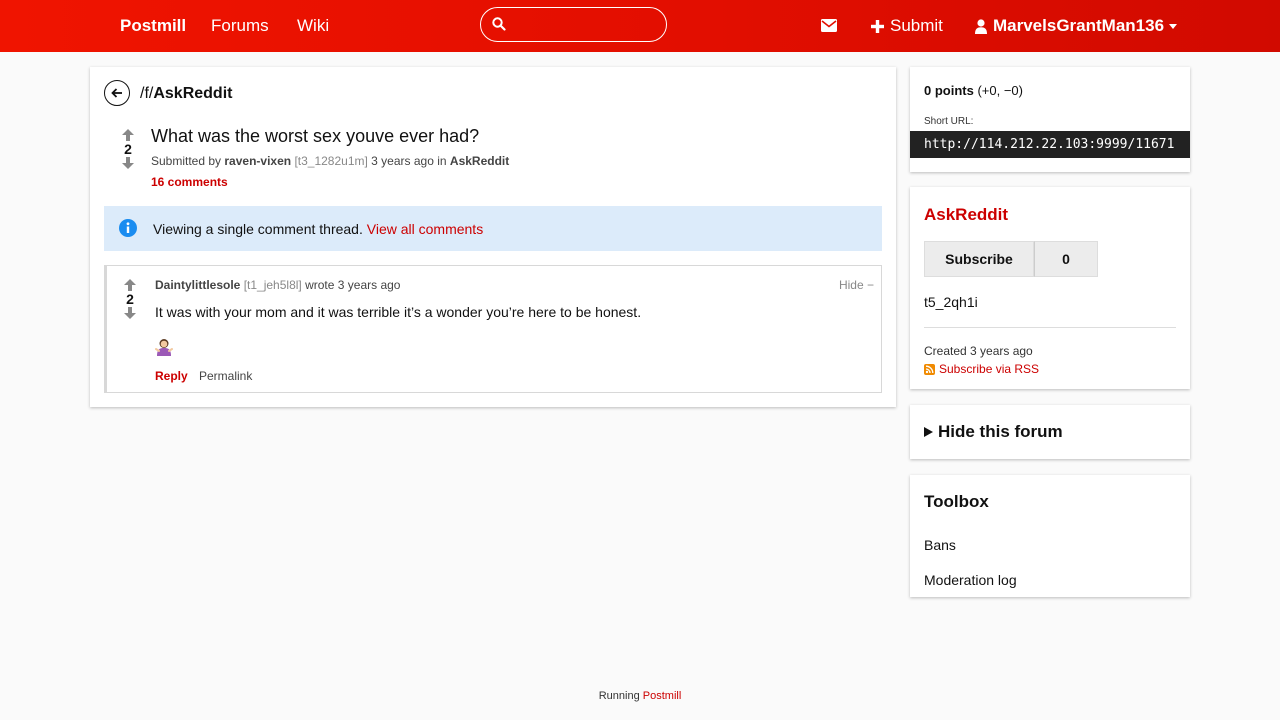 This screenshot has width=1280, height=720. I want to click on forum-created: Created 3 years ago, so click(978, 351).